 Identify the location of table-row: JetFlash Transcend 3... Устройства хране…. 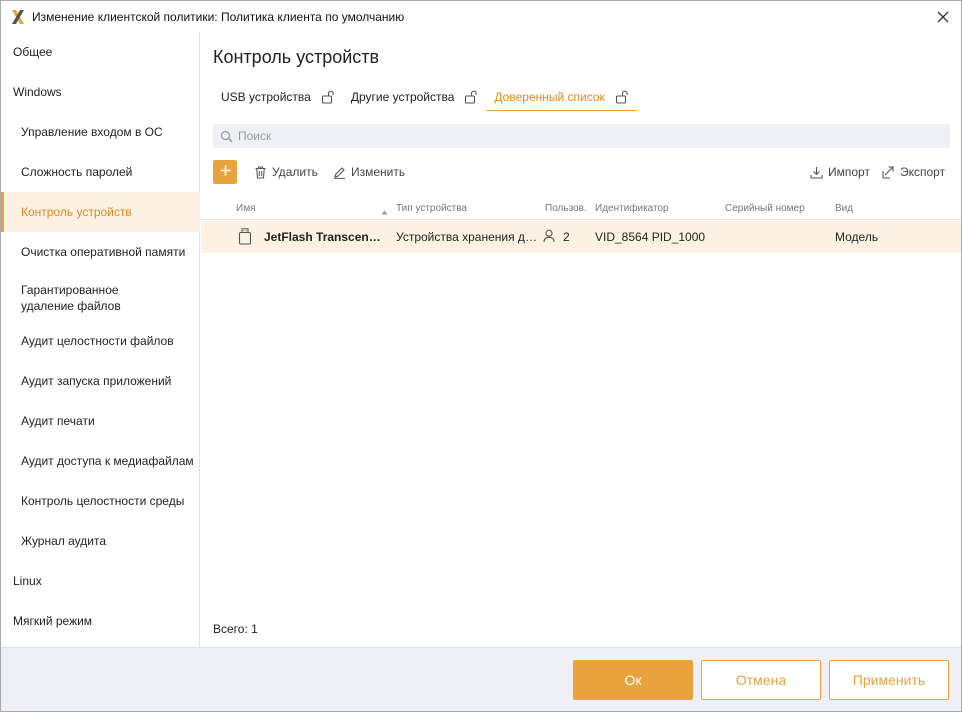
(581, 237).